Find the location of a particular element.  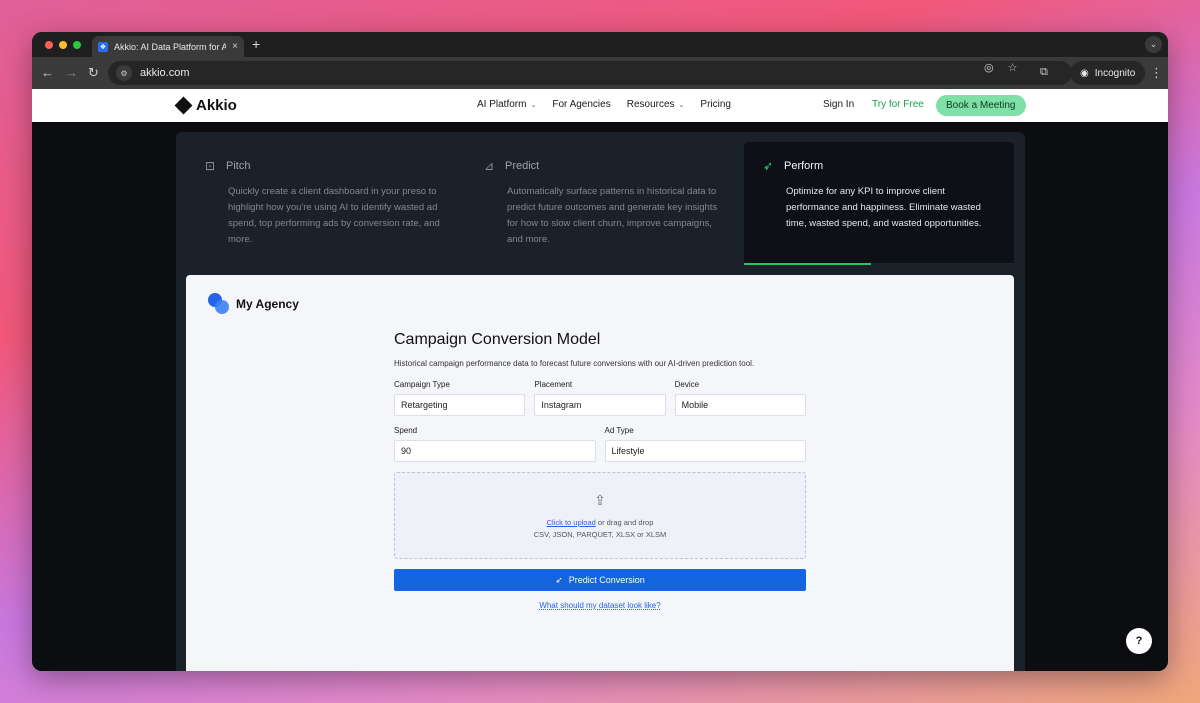

nav-pricing: Pricing is located at coordinates (715, 104).